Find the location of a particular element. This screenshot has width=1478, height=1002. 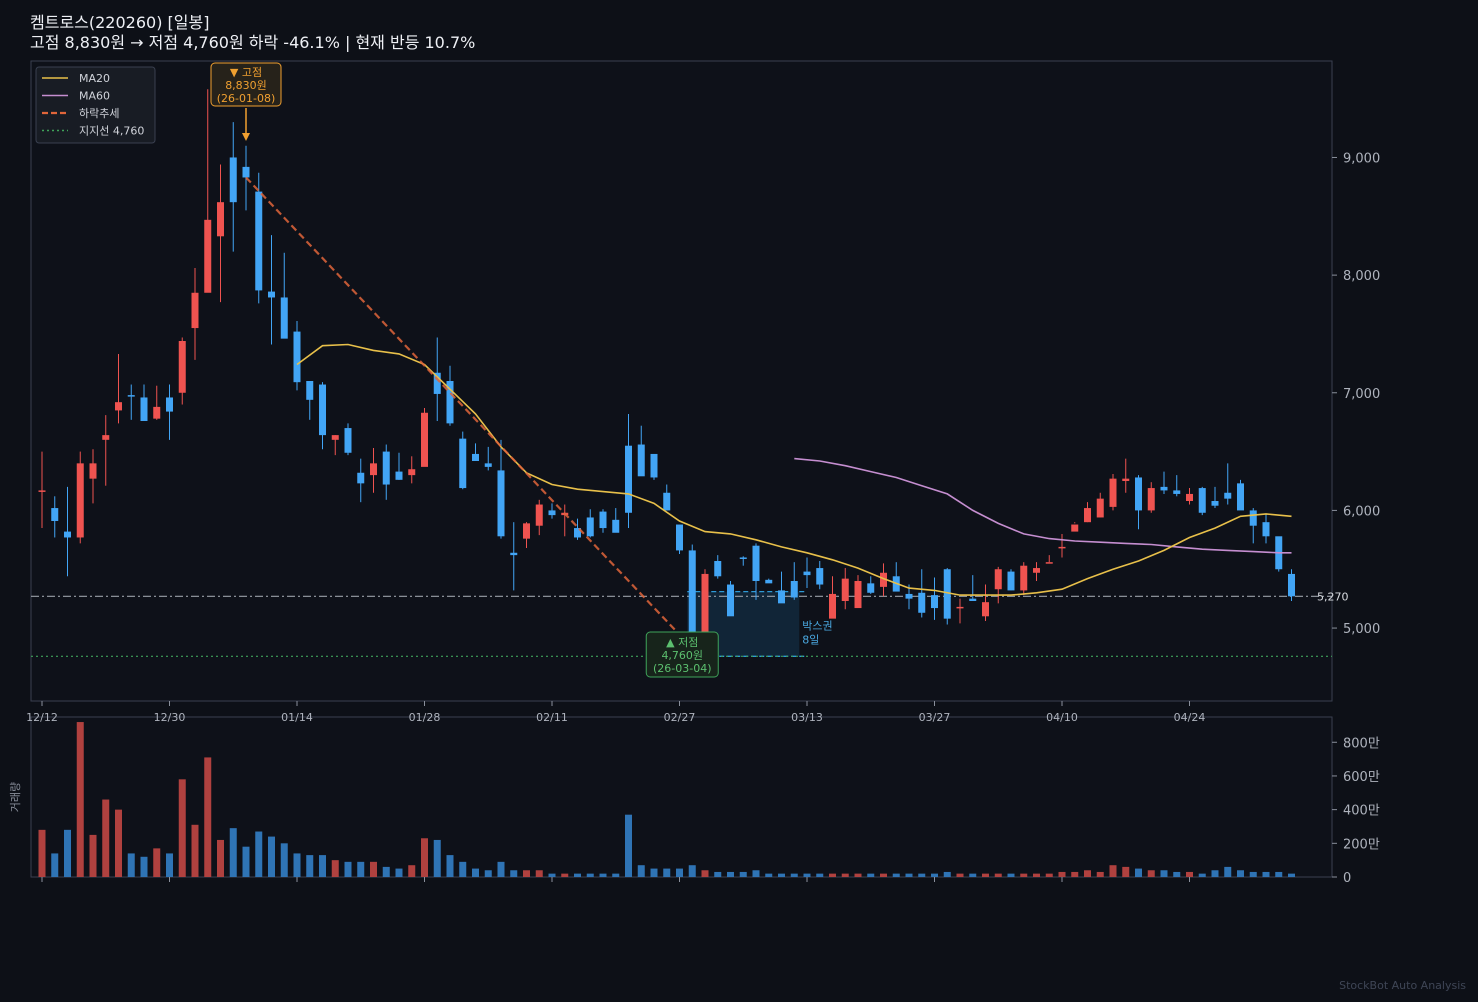

volume-axis-label: 거래량 is located at coordinates (15, 797).